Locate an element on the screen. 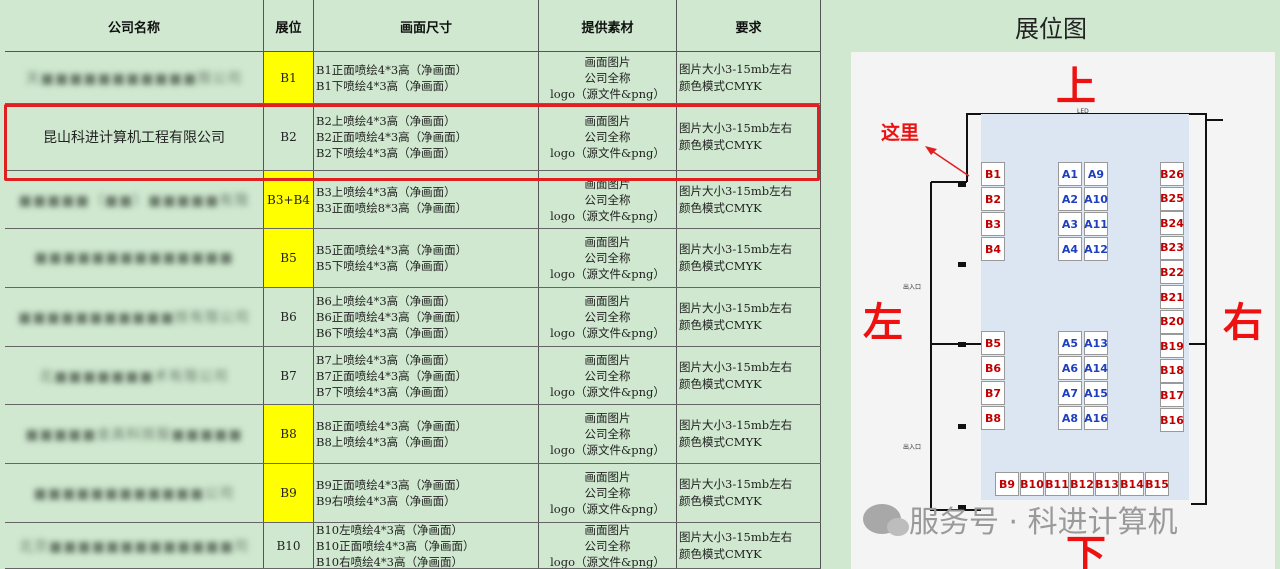 This screenshot has width=1280, height=569. booth-b14: B14 is located at coordinates (1132, 484).